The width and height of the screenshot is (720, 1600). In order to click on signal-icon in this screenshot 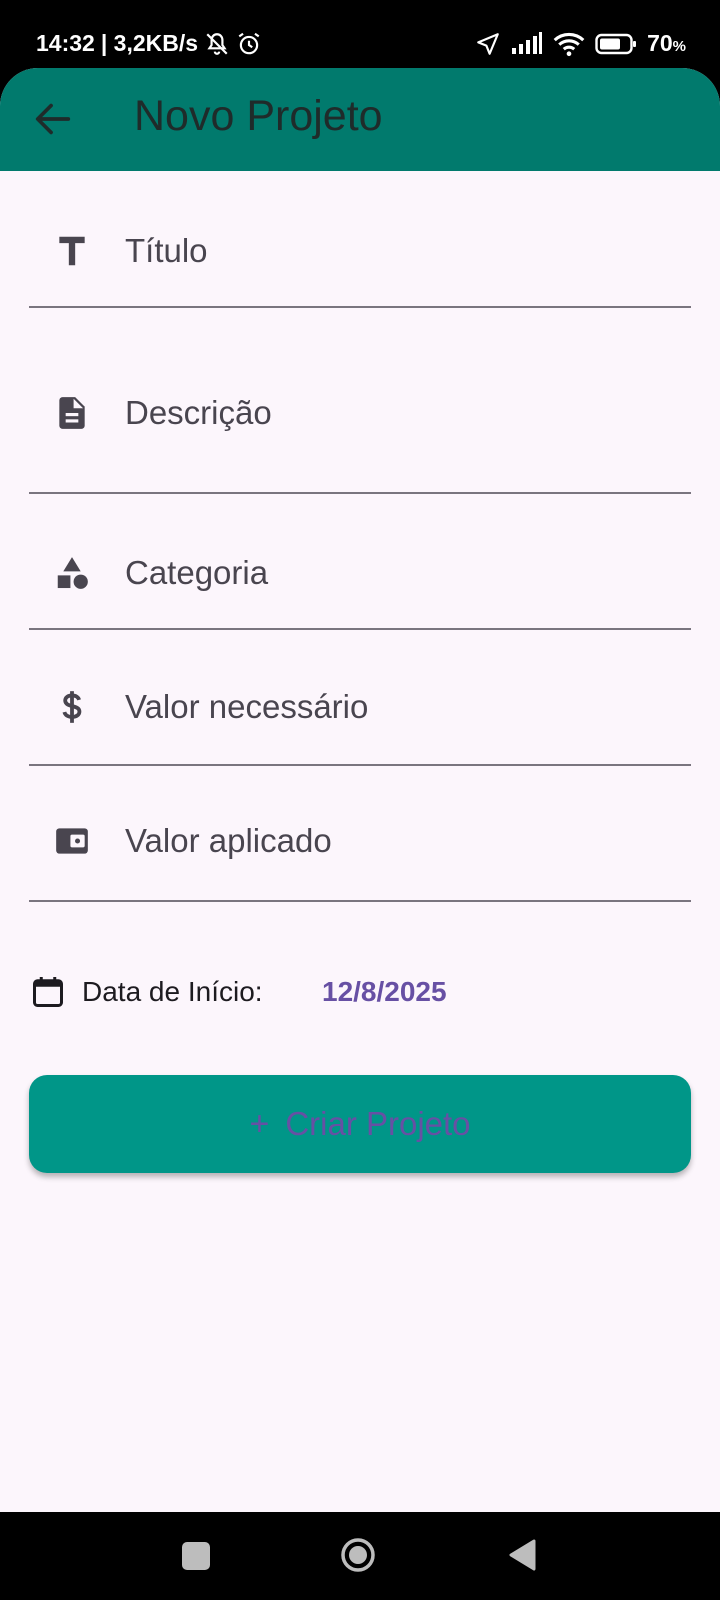, I will do `click(527, 42)`.